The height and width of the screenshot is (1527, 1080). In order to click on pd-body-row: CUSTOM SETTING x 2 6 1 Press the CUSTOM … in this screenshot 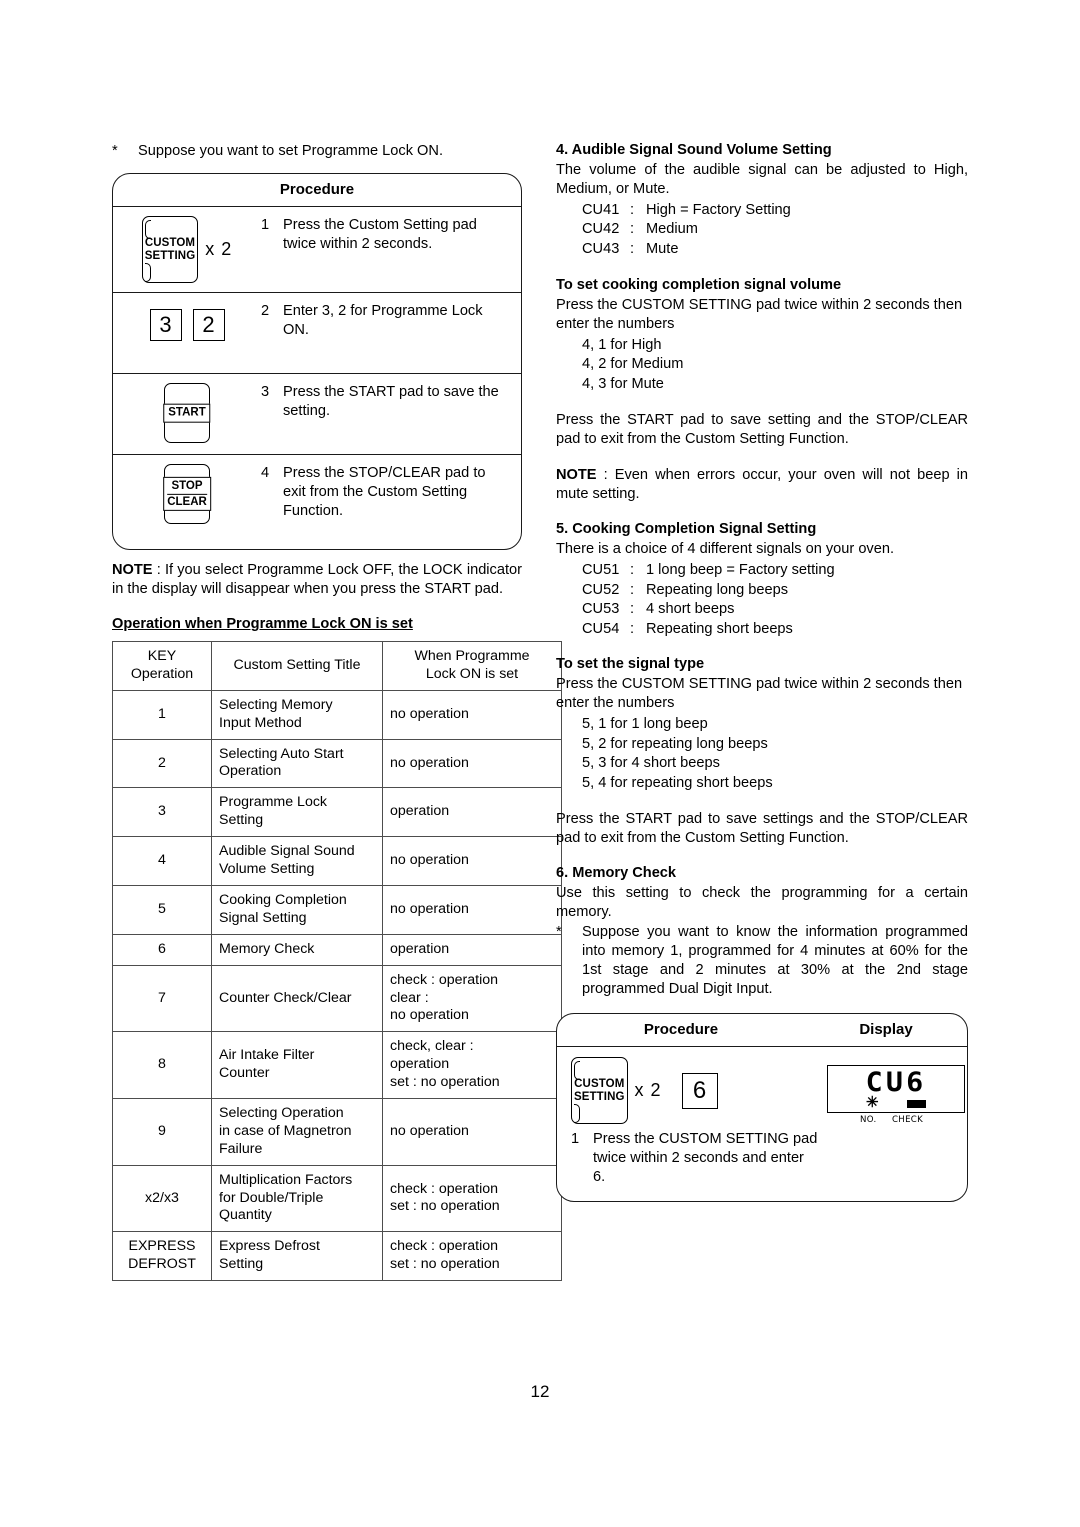, I will do `click(762, 1124)`.